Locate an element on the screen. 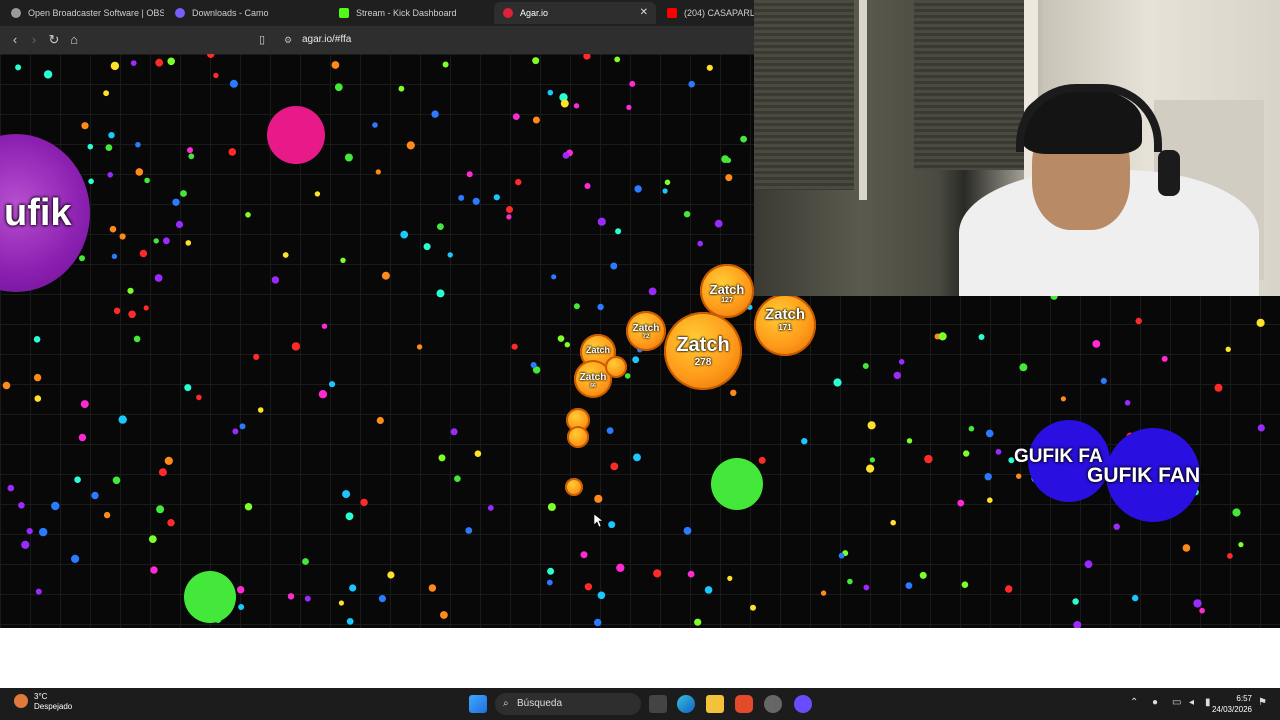 The image size is (1280, 720). battery-icon: ▮ is located at coordinates (1208, 702).